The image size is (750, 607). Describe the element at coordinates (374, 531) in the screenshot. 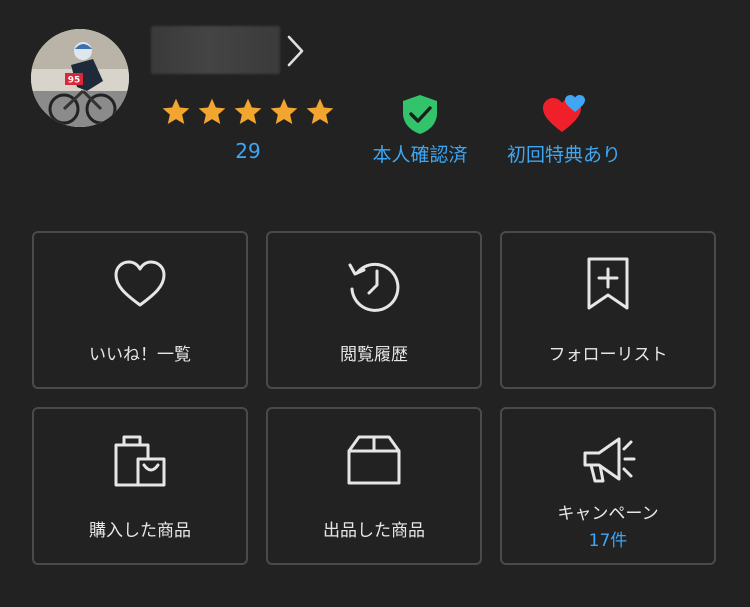

I see `tile-listed-label: 出品した商品` at that location.